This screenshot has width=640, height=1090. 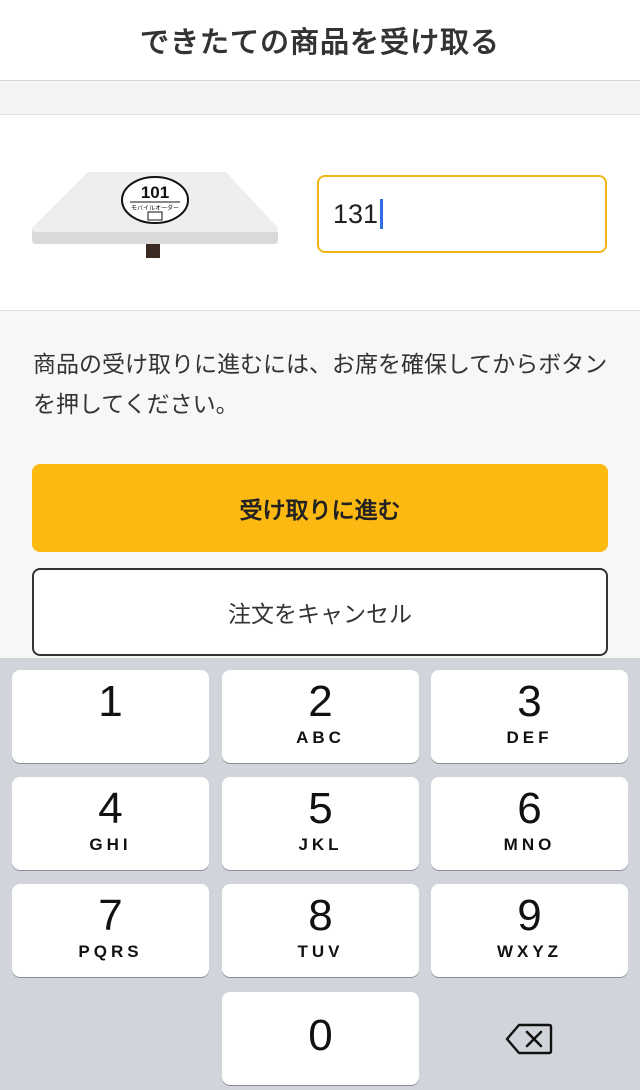 I want to click on key-letters: JKL, so click(x=320, y=844).